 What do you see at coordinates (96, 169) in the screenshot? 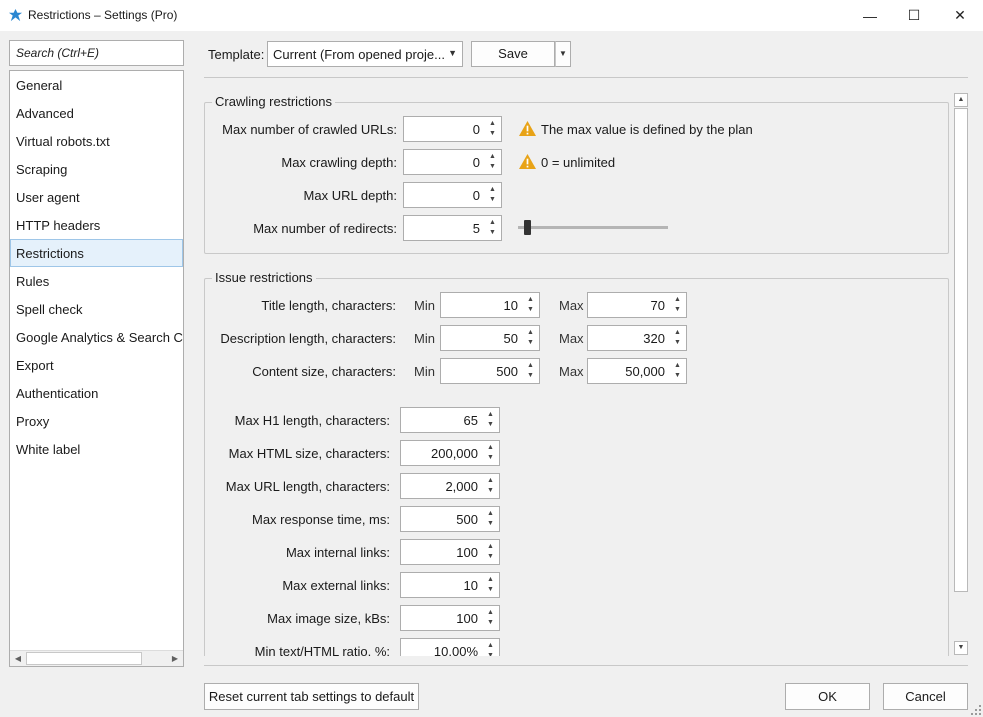
I see `sidebar-item-scraping: Scraping` at bounding box center [96, 169].